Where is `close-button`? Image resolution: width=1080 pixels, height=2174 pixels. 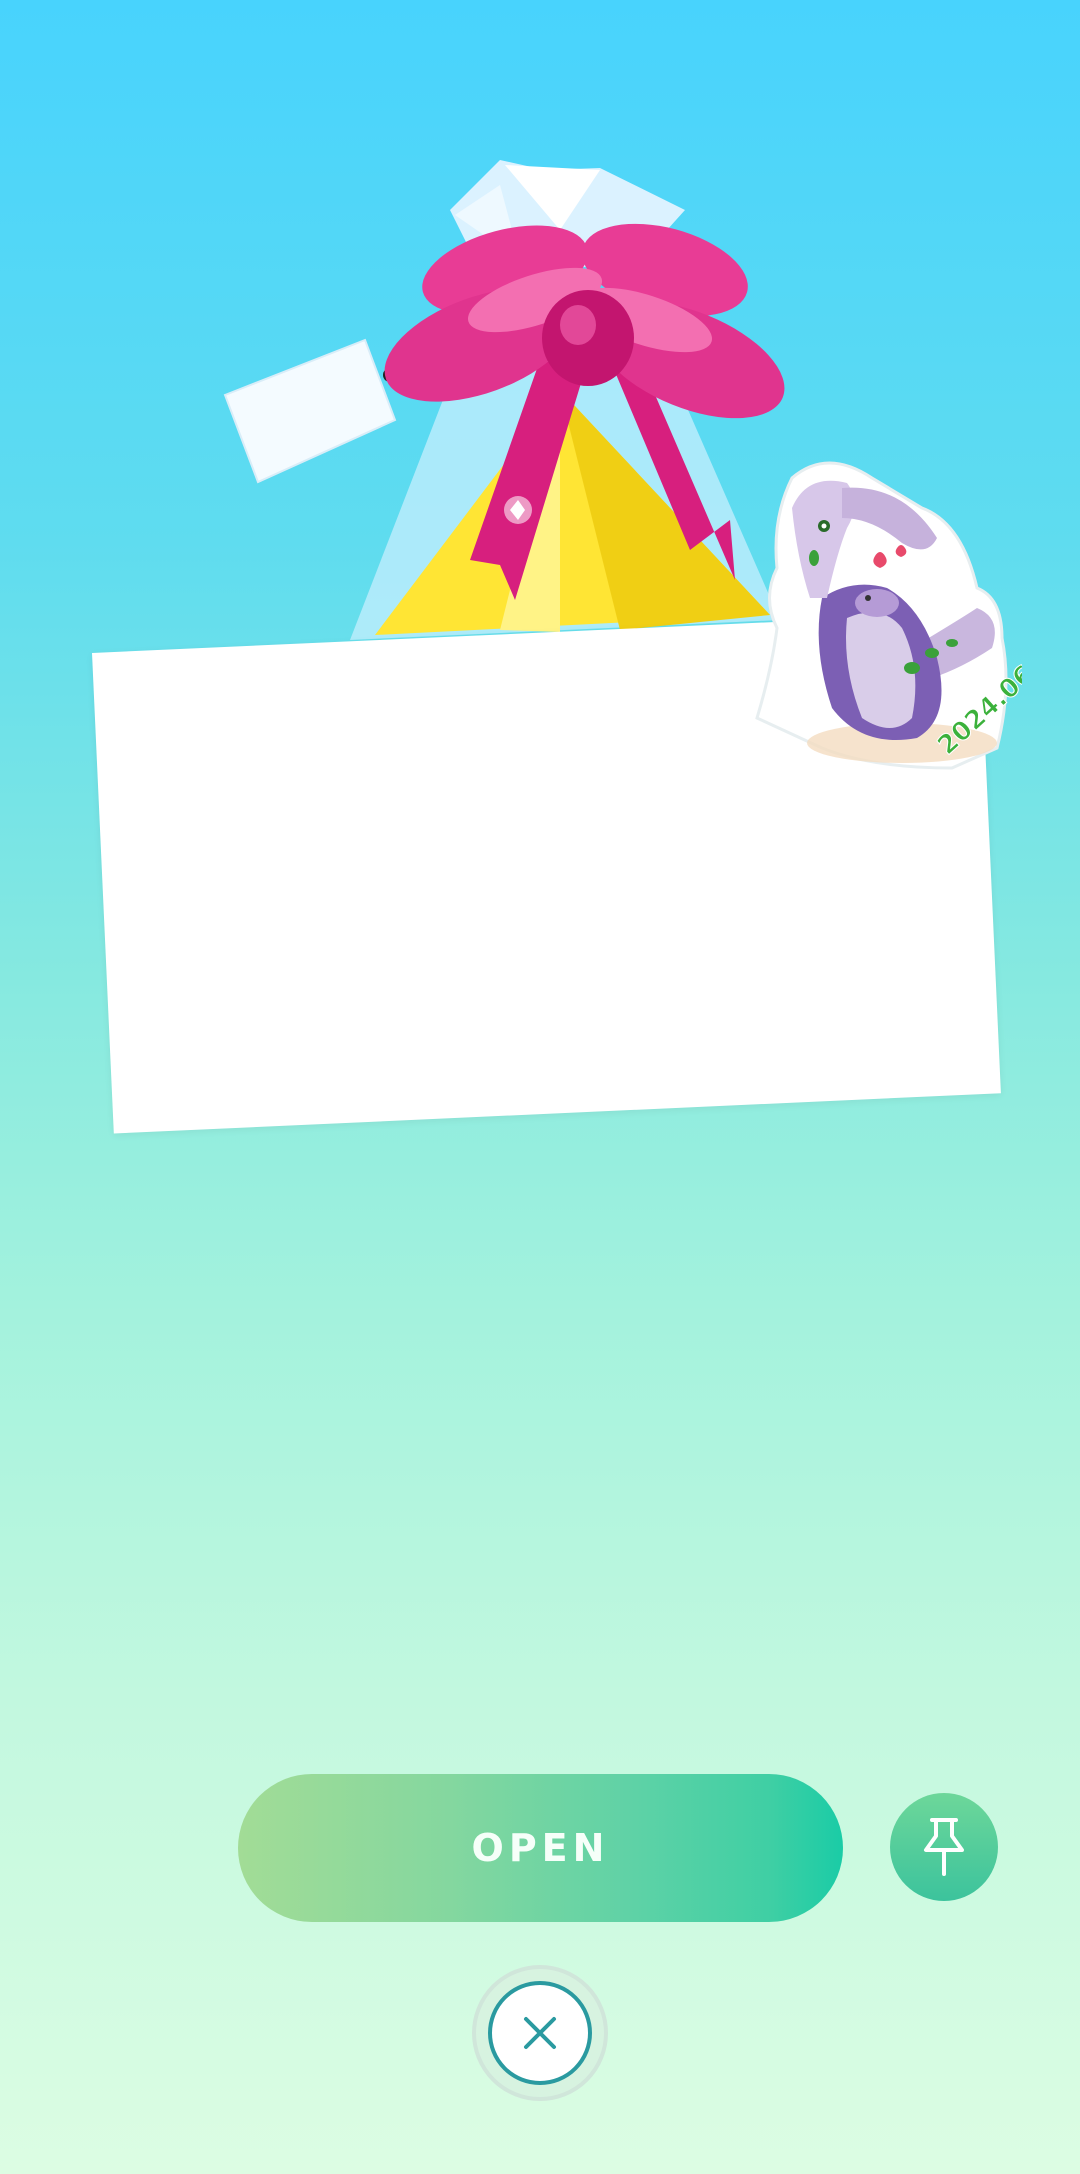 close-button is located at coordinates (540, 2033).